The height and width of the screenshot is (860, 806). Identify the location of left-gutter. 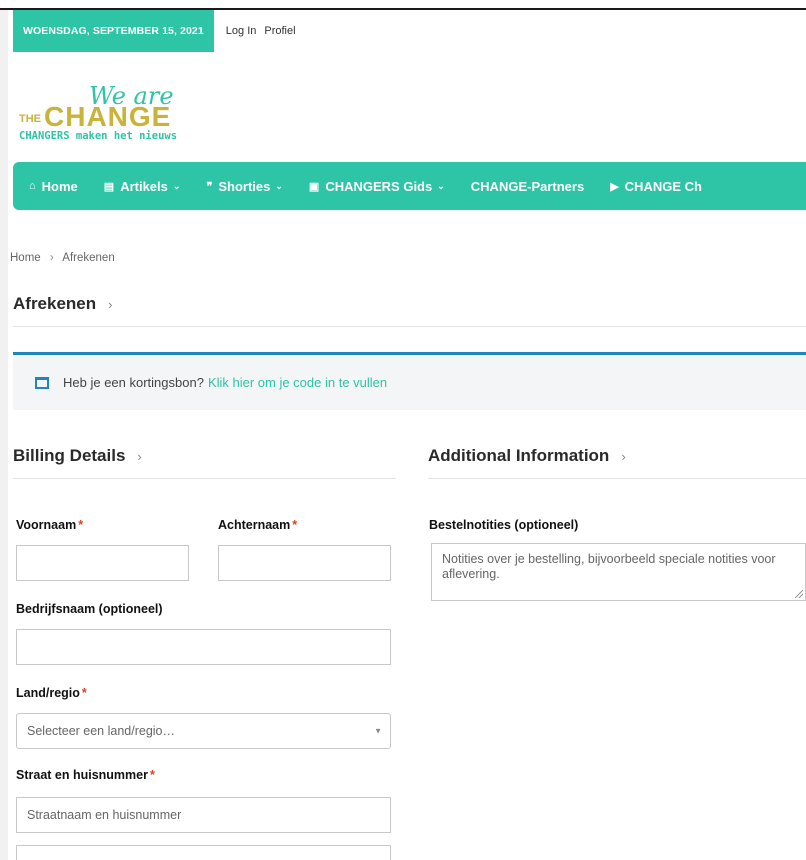
(4, 435).